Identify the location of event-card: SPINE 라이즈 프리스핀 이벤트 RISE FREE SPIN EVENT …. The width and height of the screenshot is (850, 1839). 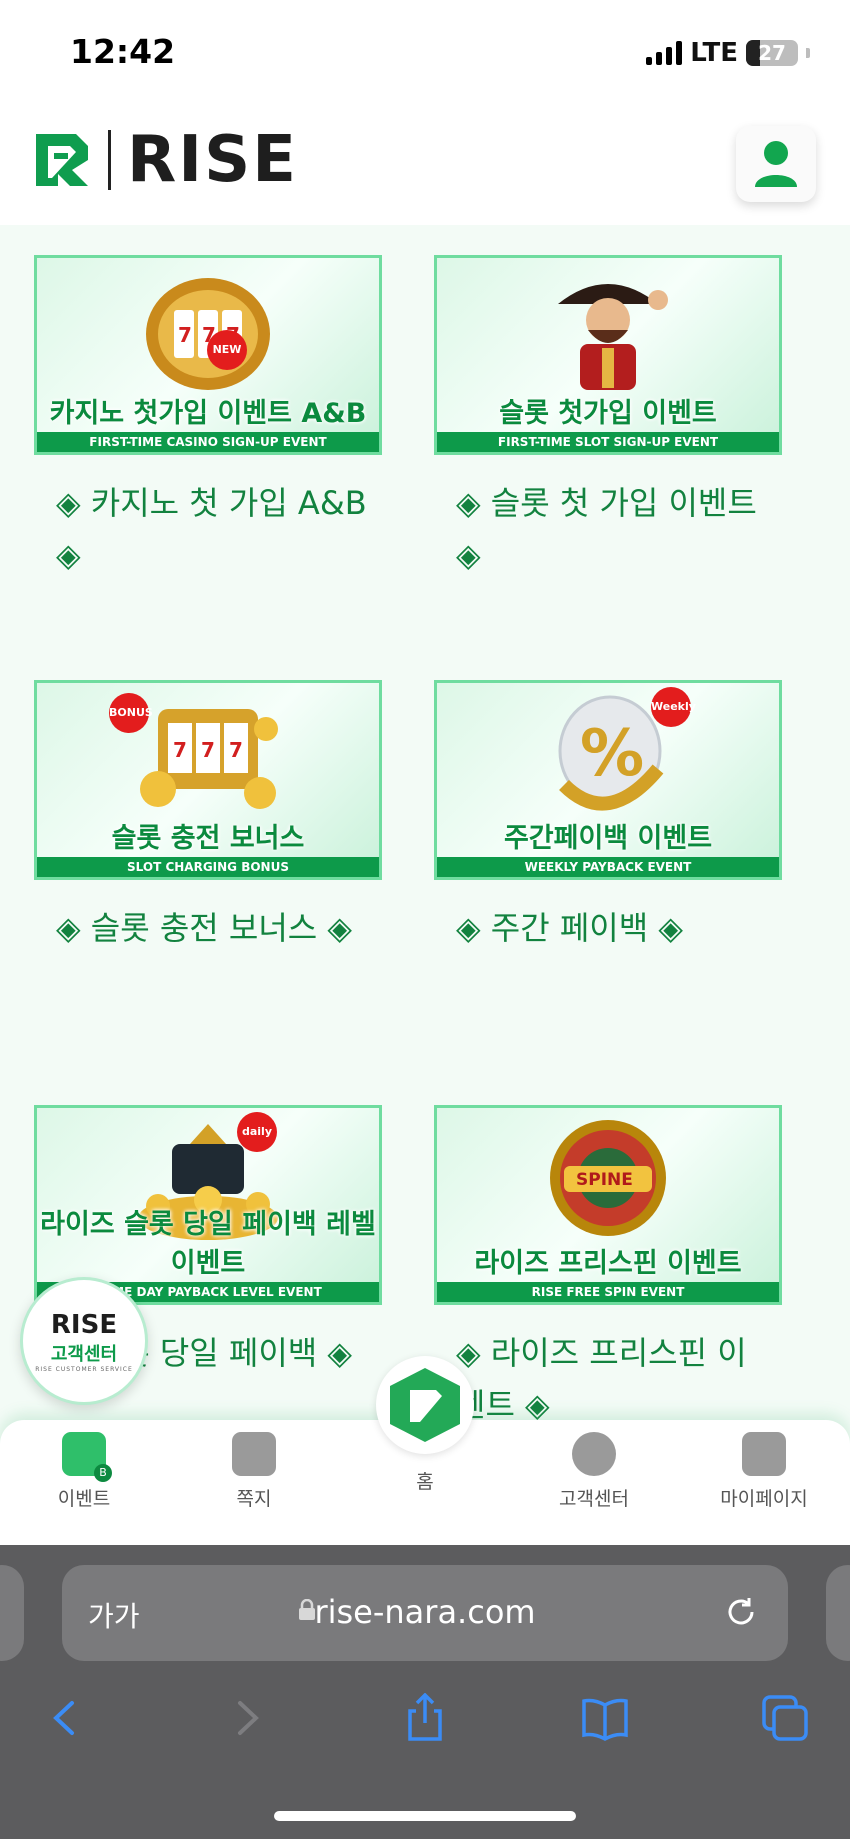
(608, 1268).